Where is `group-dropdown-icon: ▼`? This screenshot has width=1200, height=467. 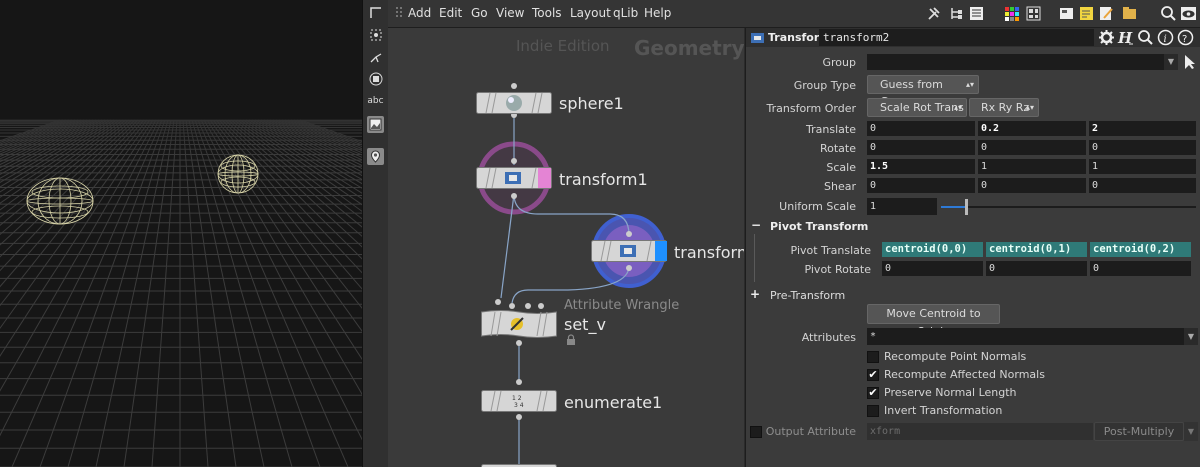 group-dropdown-icon: ▼ is located at coordinates (1171, 62).